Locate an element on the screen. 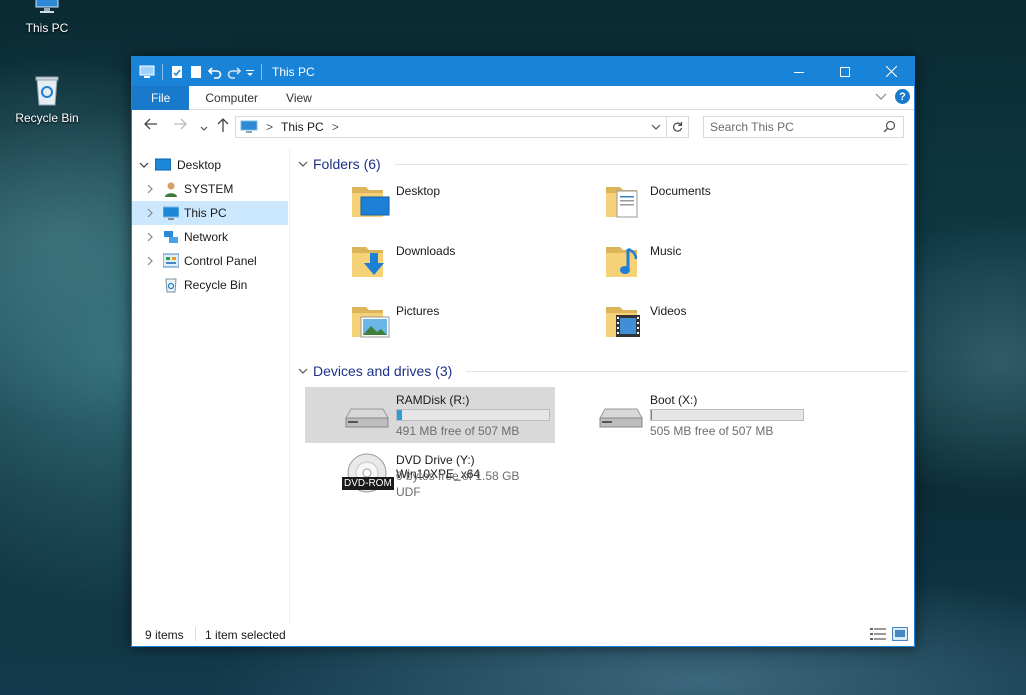 The image size is (1026, 695). tab-computer: Computer is located at coordinates (231, 98).